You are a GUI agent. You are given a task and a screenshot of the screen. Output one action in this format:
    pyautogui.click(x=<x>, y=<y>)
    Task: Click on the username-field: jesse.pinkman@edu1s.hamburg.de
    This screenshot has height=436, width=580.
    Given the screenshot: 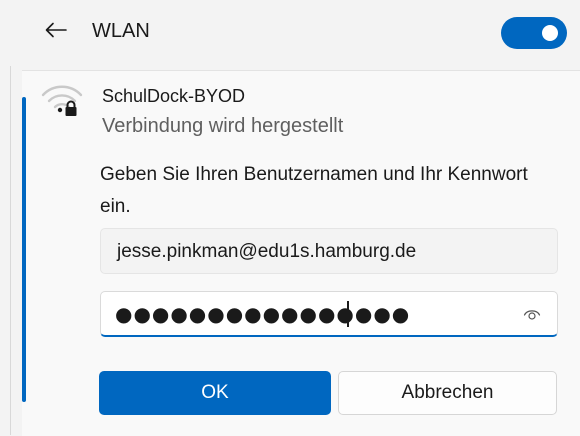 What is the action you would take?
    pyautogui.click(x=329, y=251)
    